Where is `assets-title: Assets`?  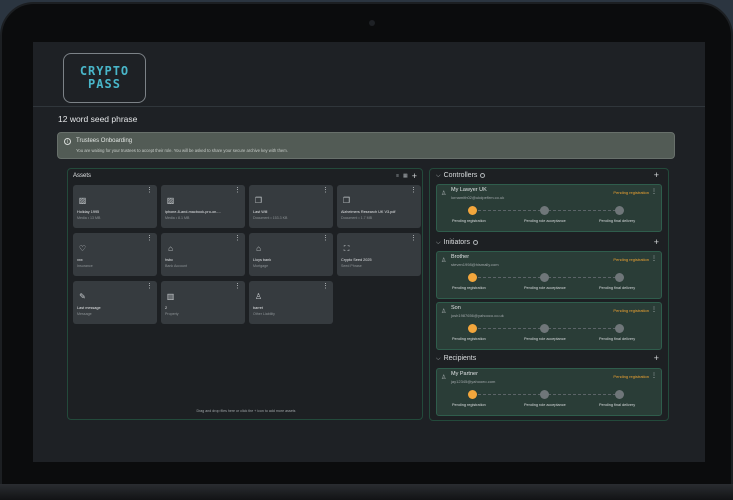 assets-title: Assets is located at coordinates (82, 176).